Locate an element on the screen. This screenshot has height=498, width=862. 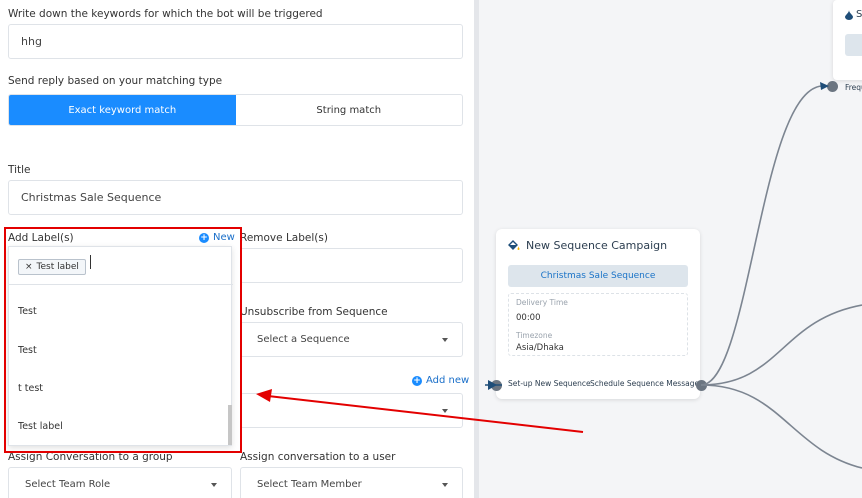
label-option: Test label is located at coordinates (40, 426).